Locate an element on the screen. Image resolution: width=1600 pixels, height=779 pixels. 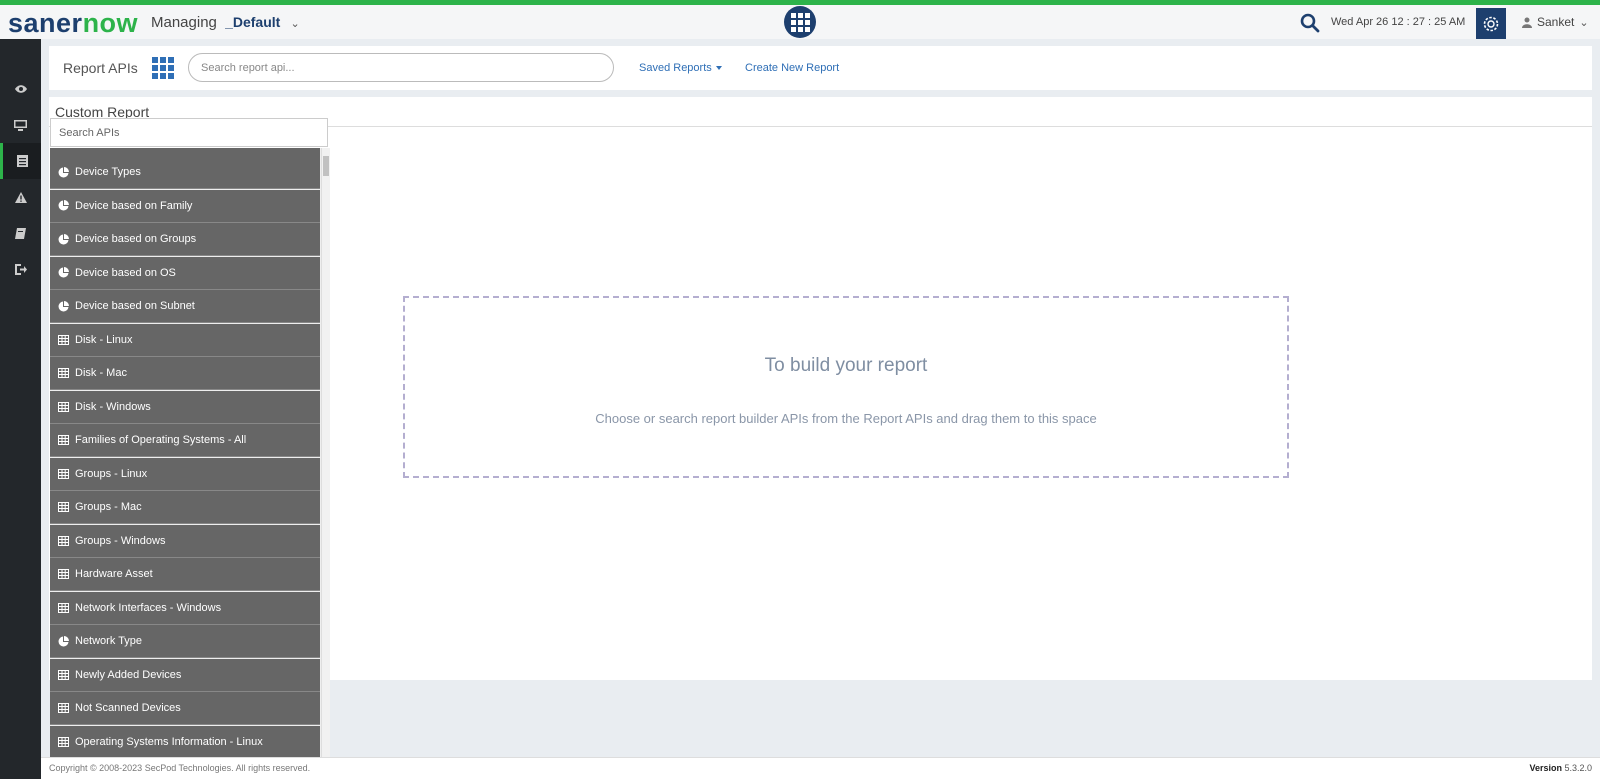
nav-visibility is located at coordinates (20, 89).